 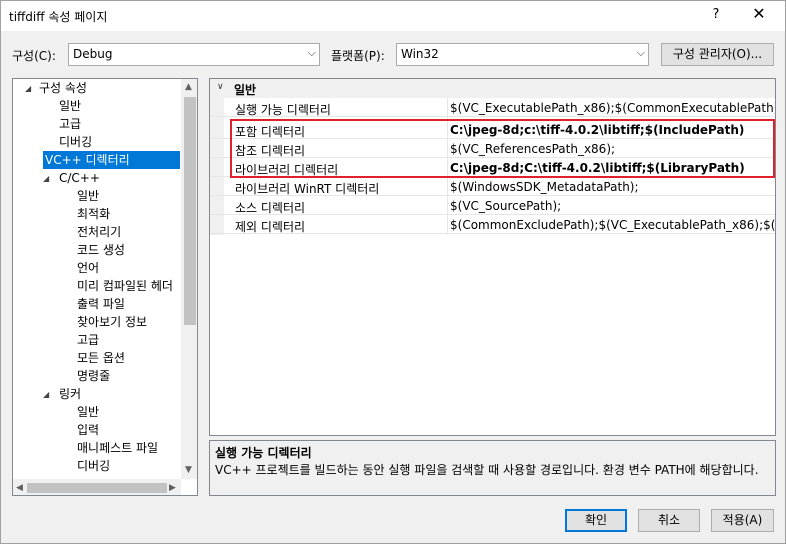 I want to click on property-row-source-directories: 소스 디렉터리 $(VC_SourcePath);, so click(x=492, y=205).